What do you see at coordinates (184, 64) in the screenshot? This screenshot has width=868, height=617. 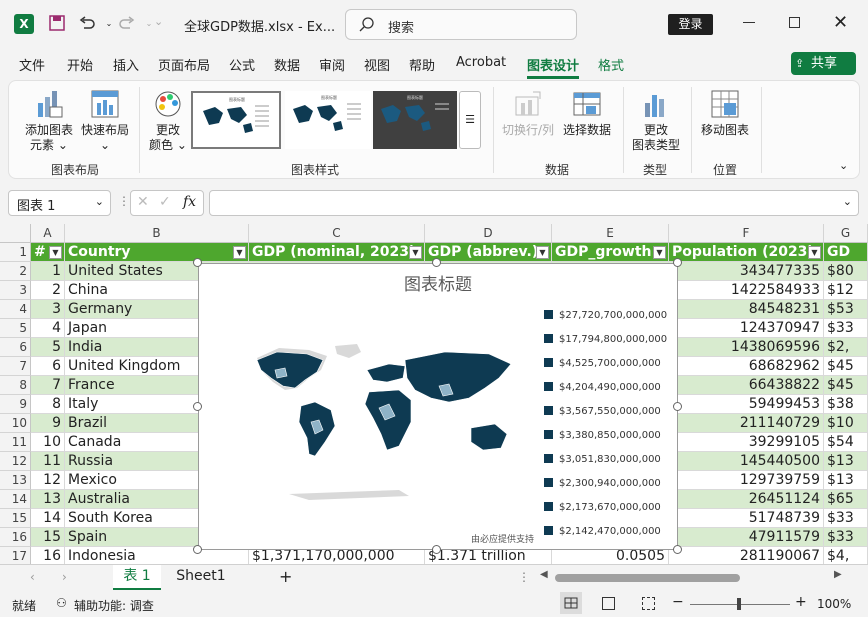 I see `tab-page-layout: 页面布局` at bounding box center [184, 64].